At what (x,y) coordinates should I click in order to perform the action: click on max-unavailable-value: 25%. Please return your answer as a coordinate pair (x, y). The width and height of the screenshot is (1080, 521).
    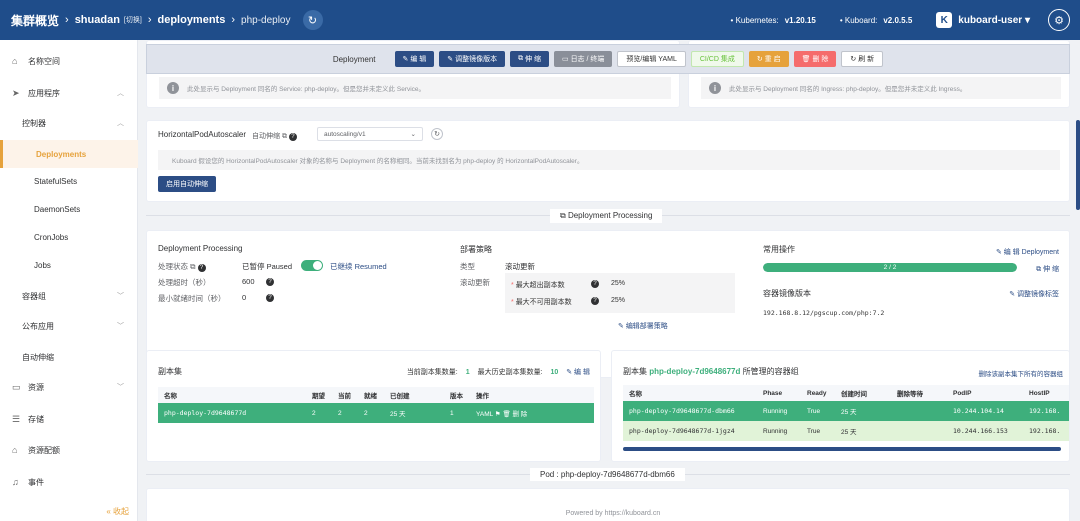
    Looking at the image, I should click on (618, 300).